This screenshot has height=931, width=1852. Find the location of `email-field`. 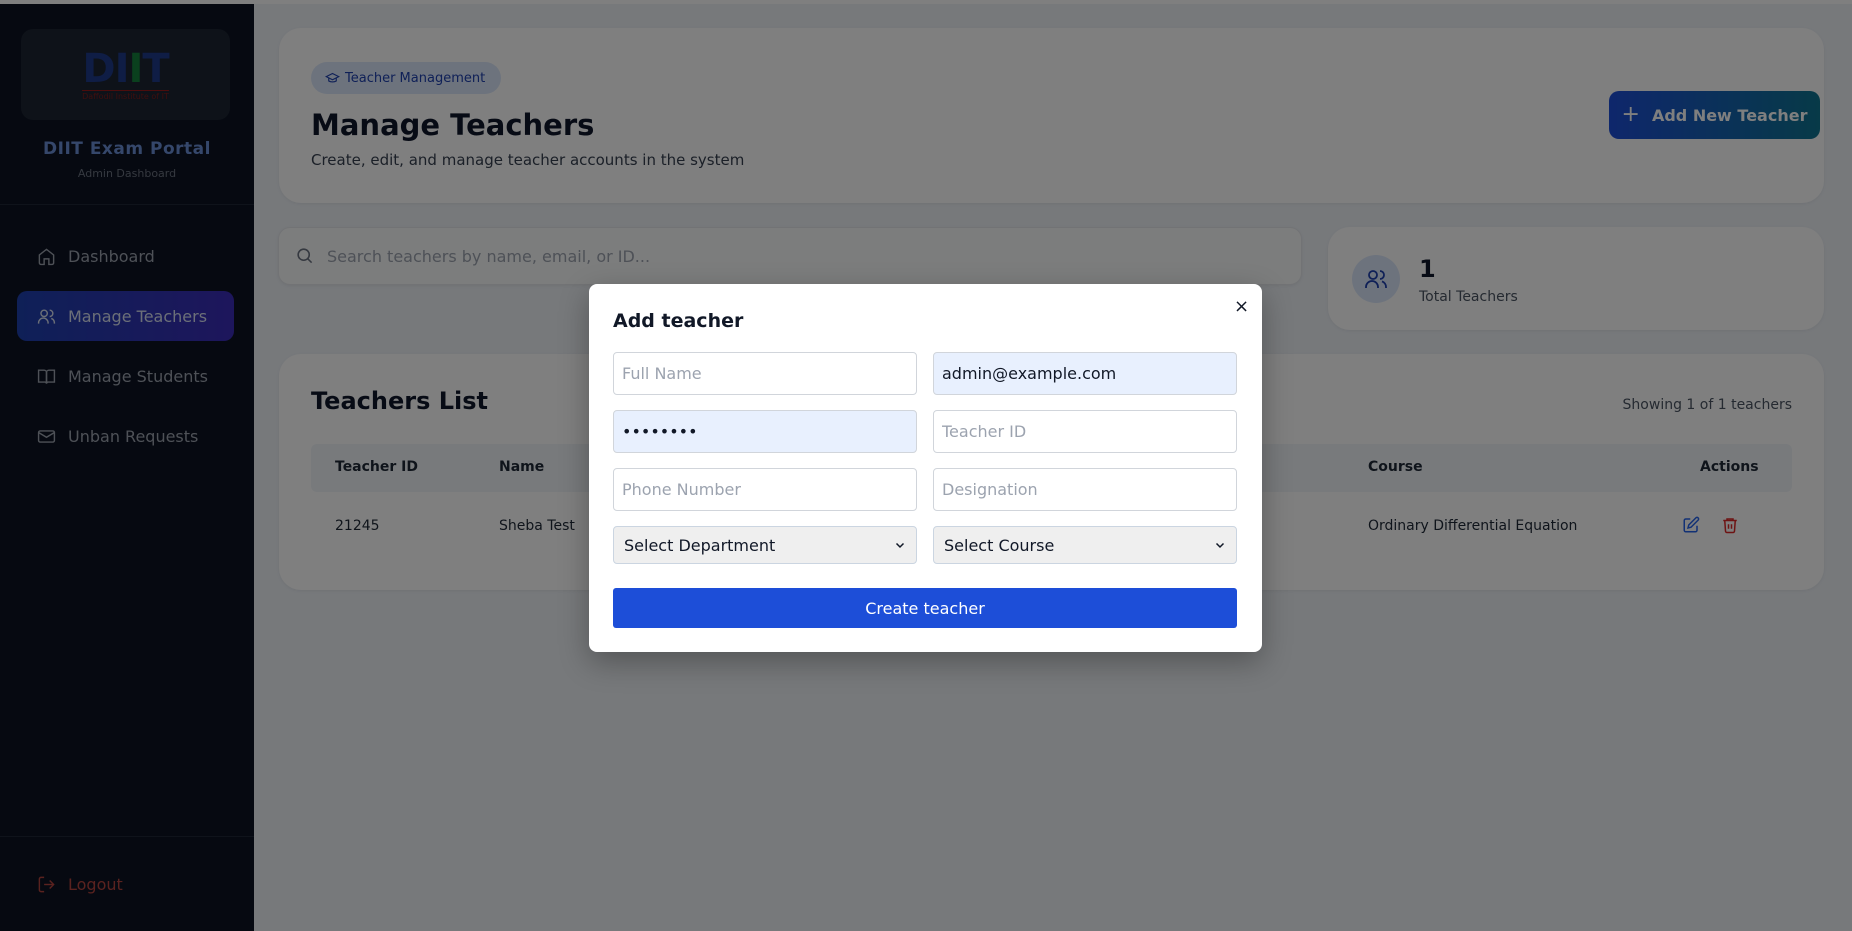

email-field is located at coordinates (1085, 373).